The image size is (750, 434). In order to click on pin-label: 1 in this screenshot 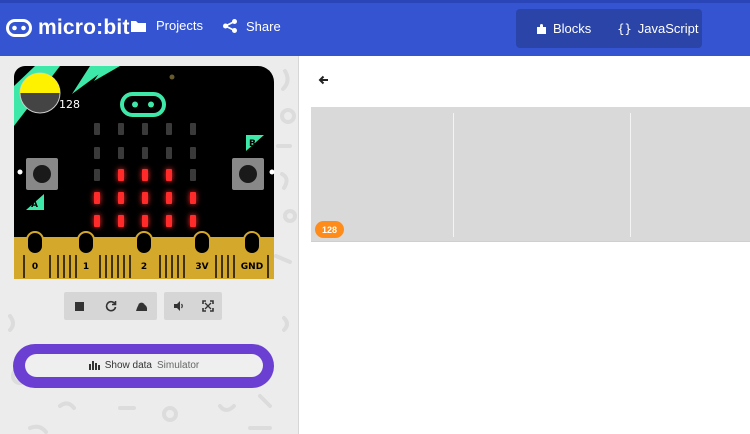, I will do `click(86, 267)`.